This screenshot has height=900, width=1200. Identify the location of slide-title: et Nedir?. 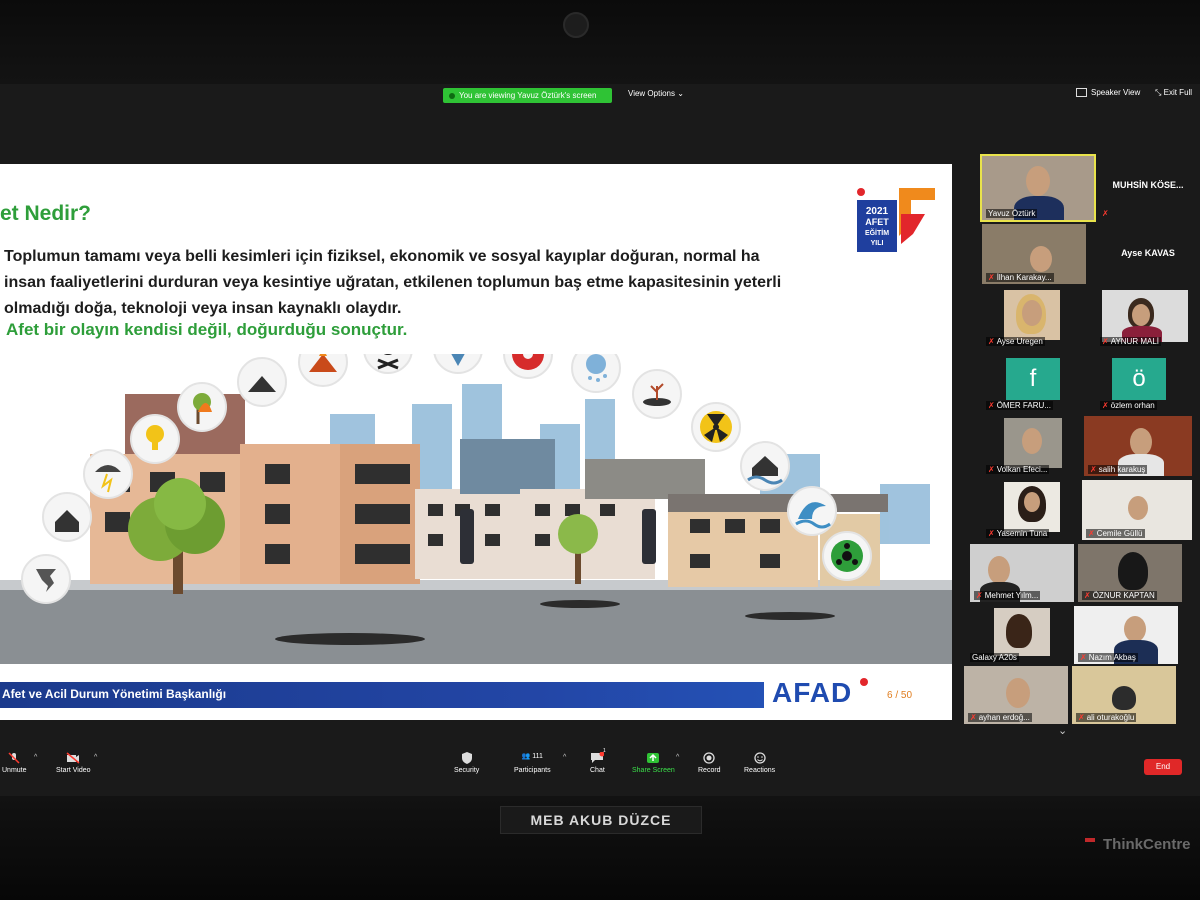
(46, 213).